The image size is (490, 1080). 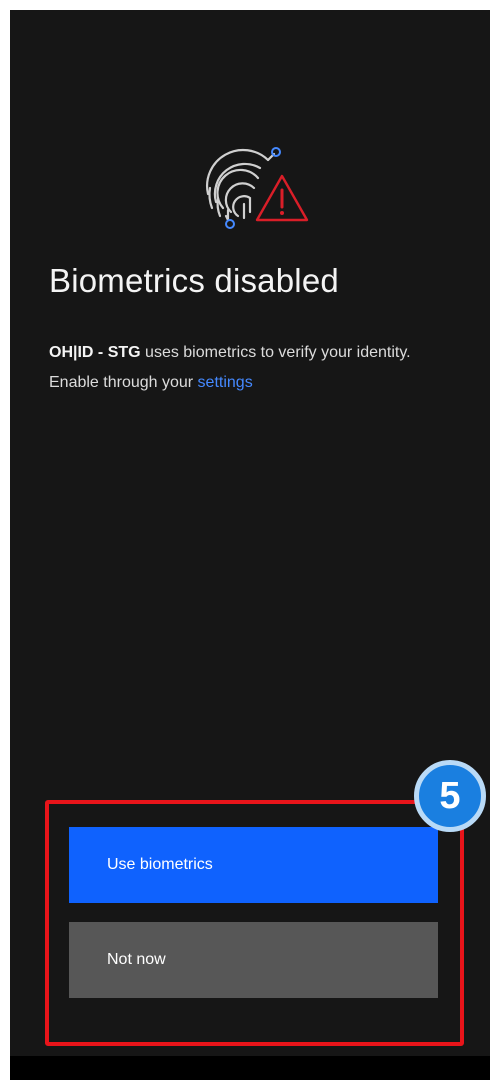 I want to click on settings-link: settings, so click(x=225, y=382).